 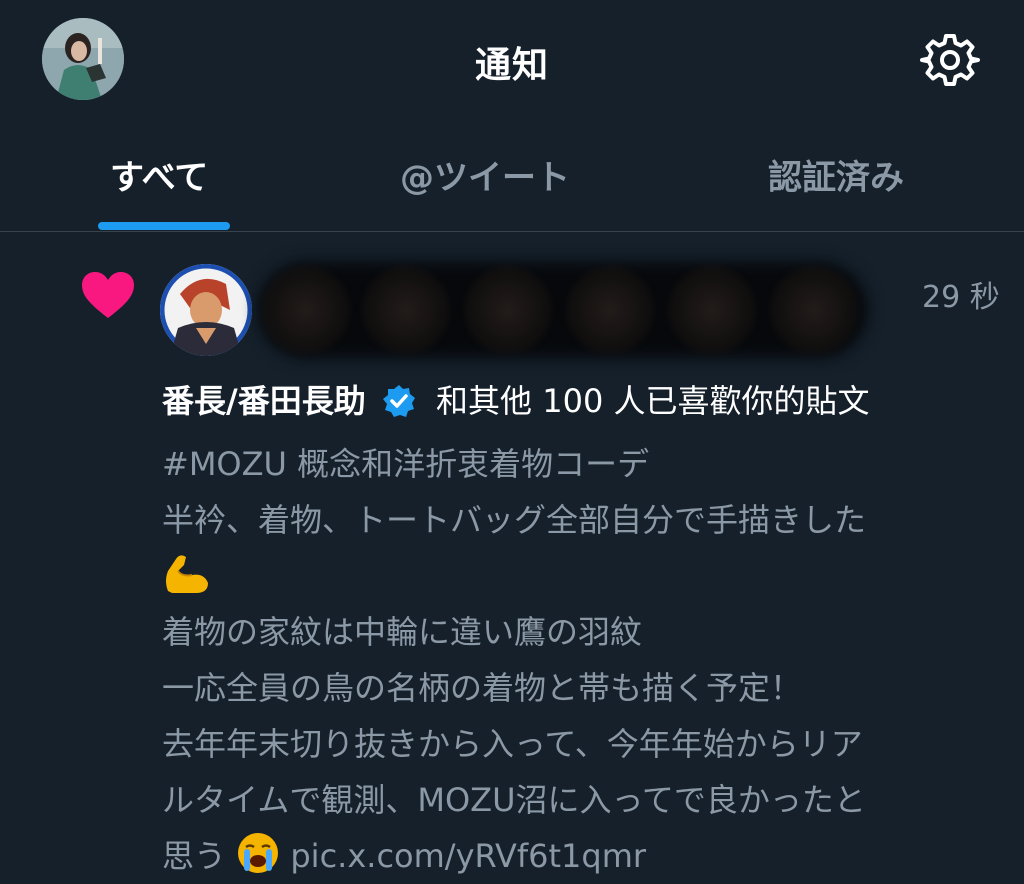 What do you see at coordinates (187, 574) in the screenshot?
I see `flexed-biceps-icon` at bounding box center [187, 574].